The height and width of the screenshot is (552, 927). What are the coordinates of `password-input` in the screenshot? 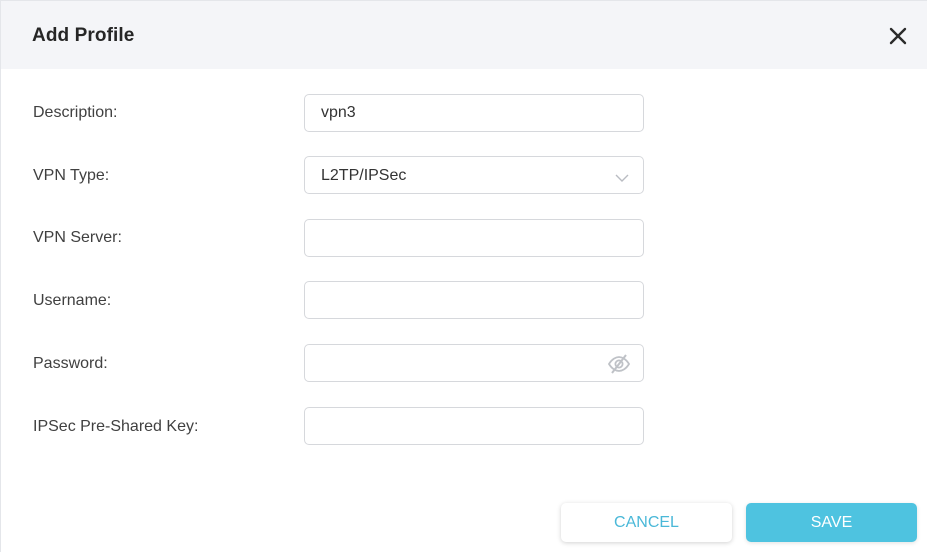 It's located at (474, 363).